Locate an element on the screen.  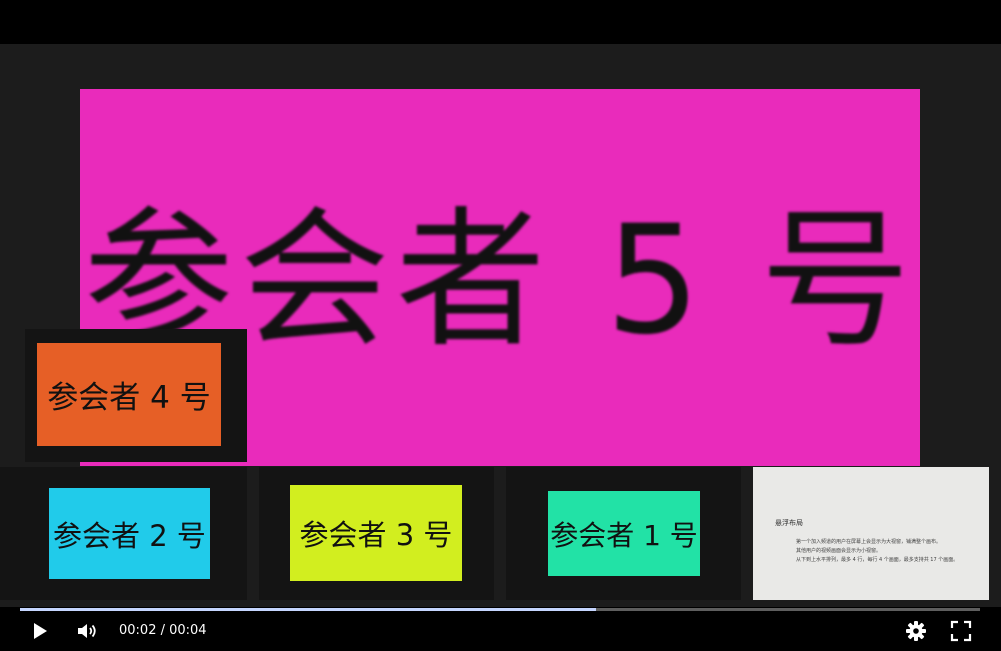
document-line: 第一个加入频道的用户在屏幕上会显示为大视窗，铺满整个画布。 is located at coordinates (869, 542).